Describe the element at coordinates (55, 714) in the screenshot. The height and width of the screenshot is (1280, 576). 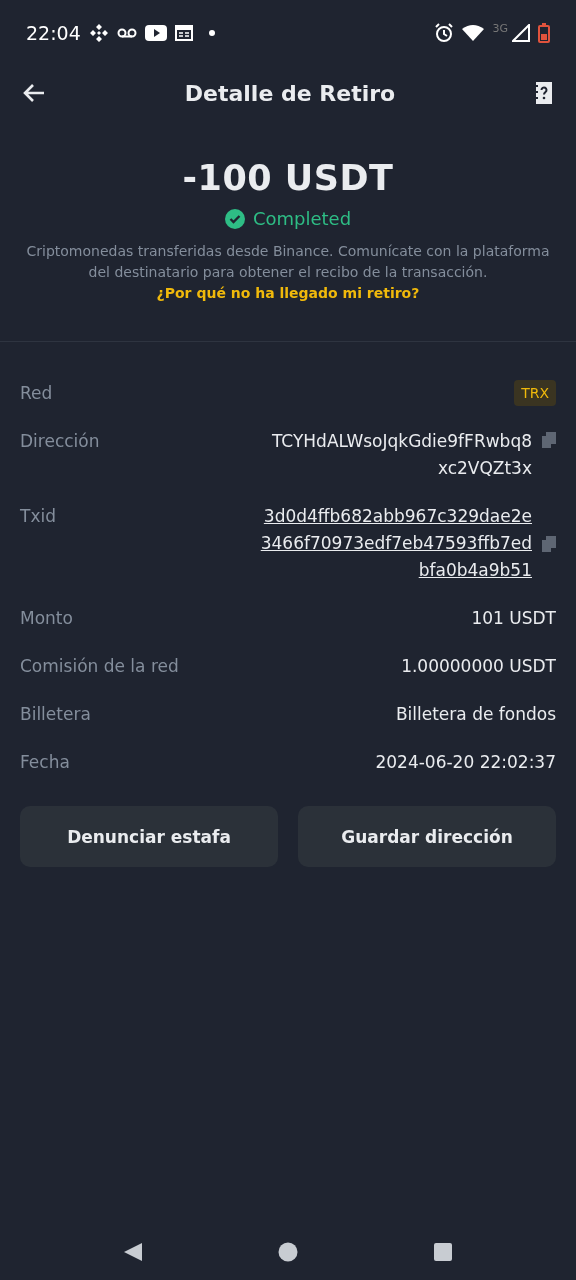
I see `detail-label: Billetera` at that location.